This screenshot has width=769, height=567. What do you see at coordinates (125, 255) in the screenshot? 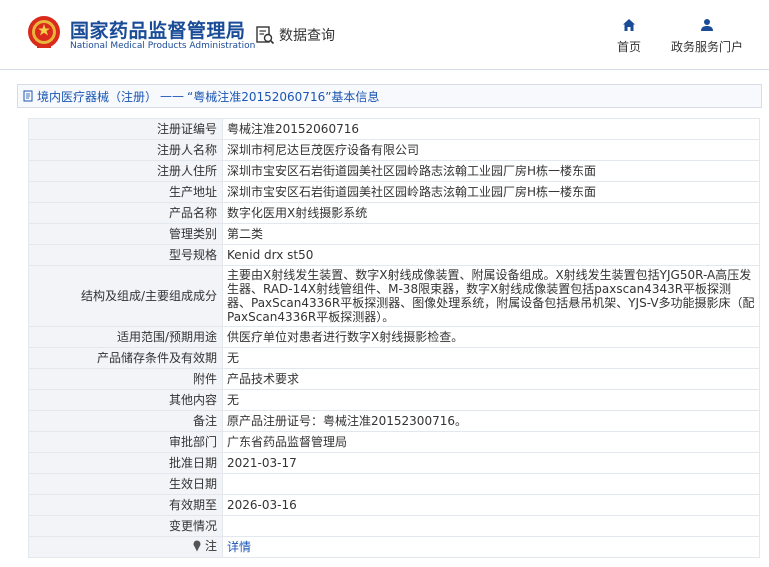
I see `field-label: 型号规格` at bounding box center [125, 255].